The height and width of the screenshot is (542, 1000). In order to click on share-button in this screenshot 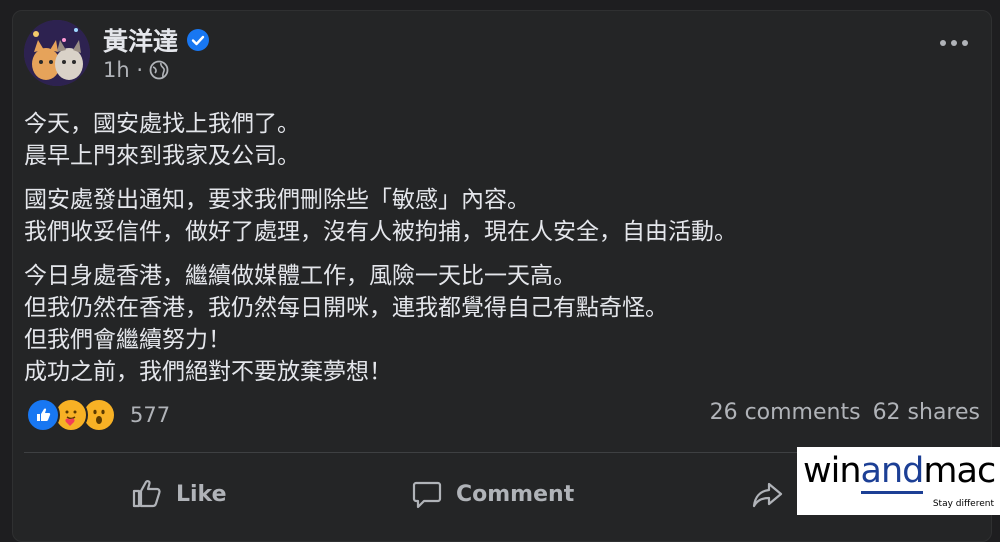, I will do `click(767, 494)`.